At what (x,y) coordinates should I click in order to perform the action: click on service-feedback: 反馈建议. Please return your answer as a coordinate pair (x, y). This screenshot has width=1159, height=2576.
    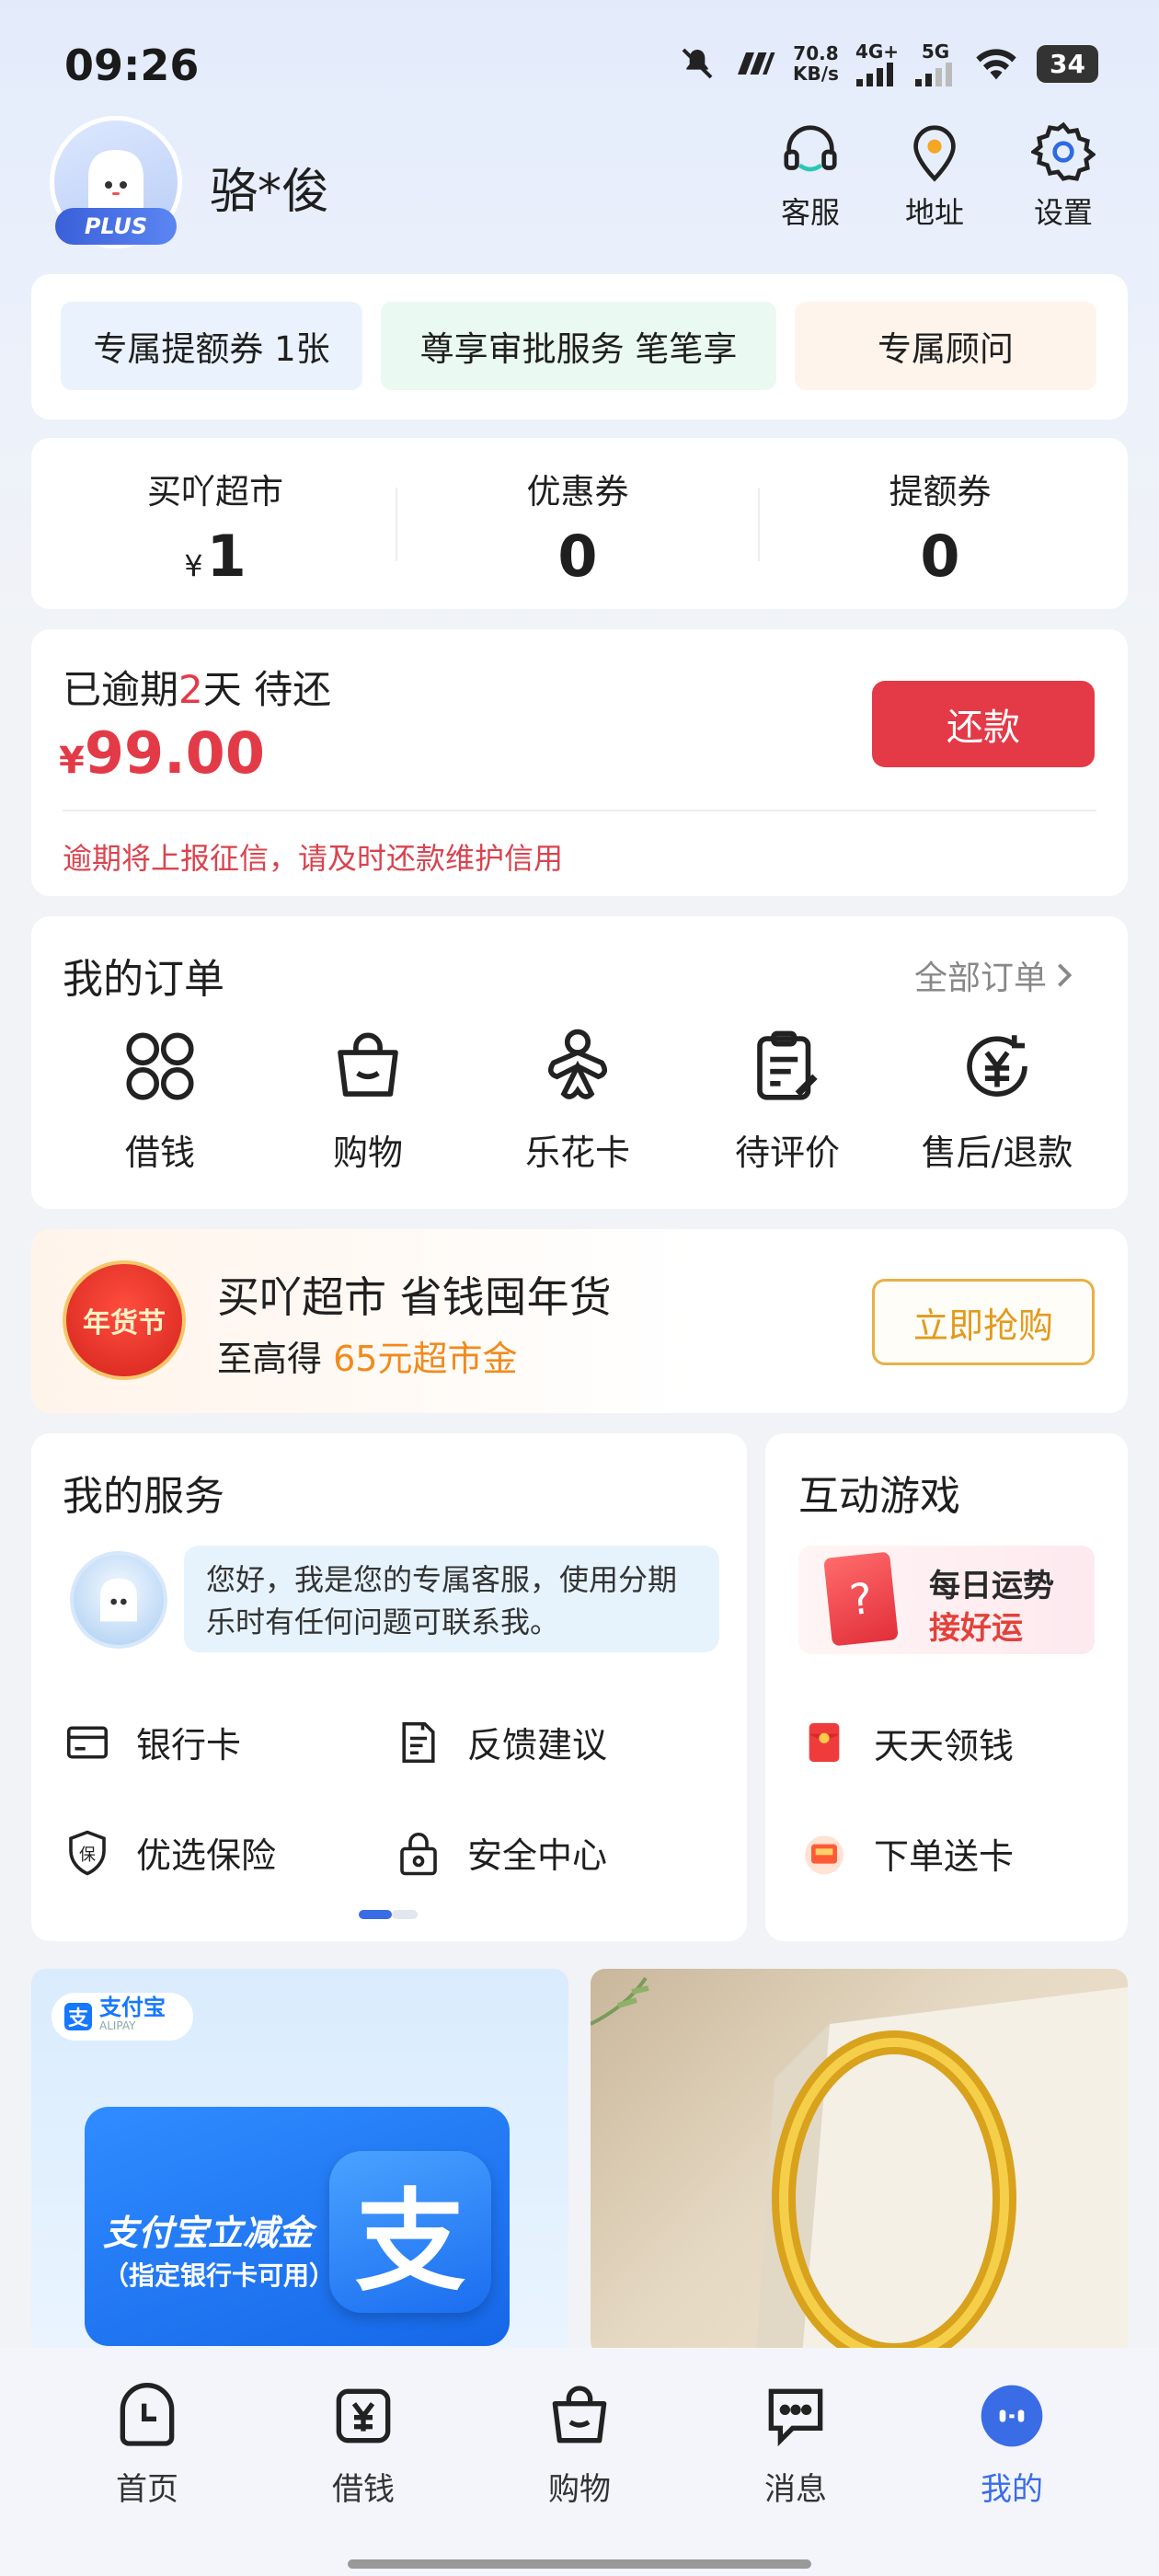
    Looking at the image, I should click on (500, 1742).